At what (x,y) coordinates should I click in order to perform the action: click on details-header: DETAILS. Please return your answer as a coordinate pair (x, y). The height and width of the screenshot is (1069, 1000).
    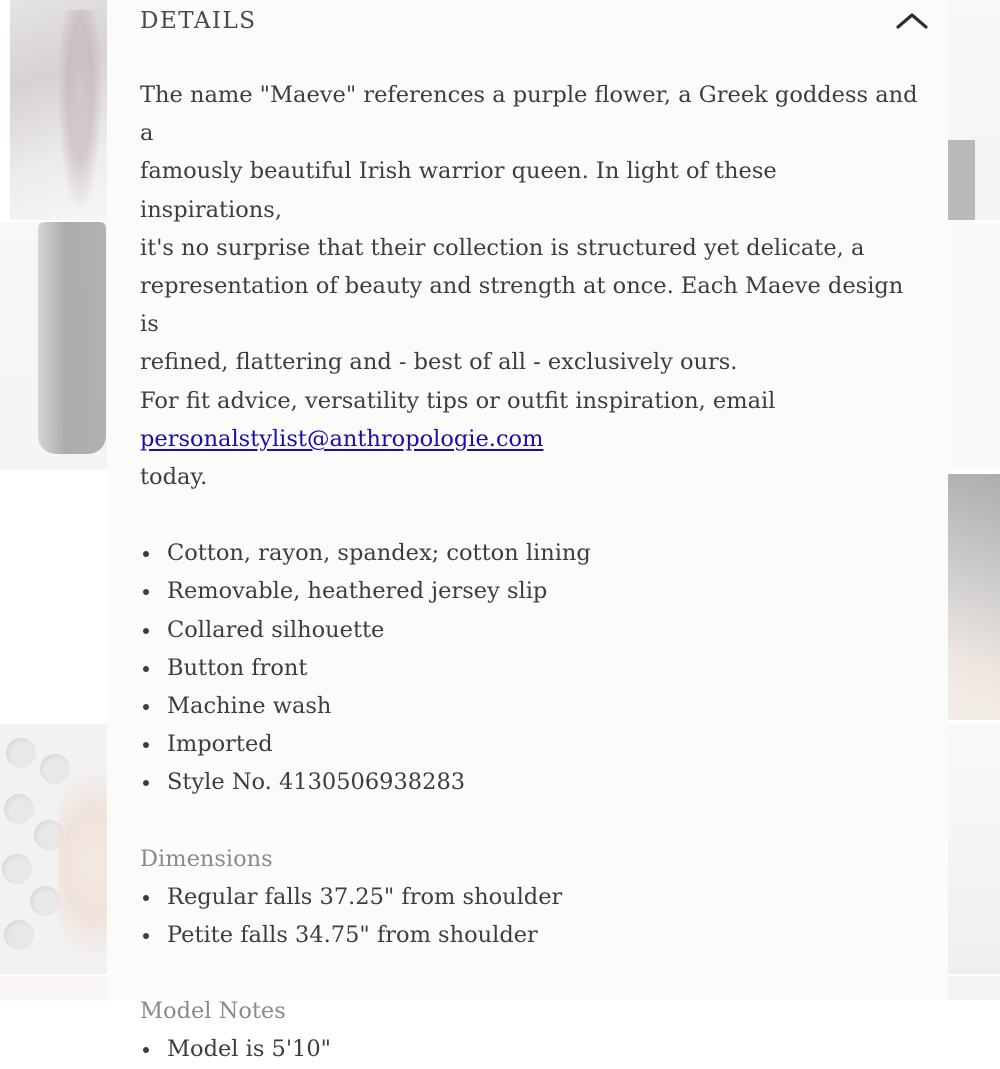
    Looking at the image, I should click on (535, 22).